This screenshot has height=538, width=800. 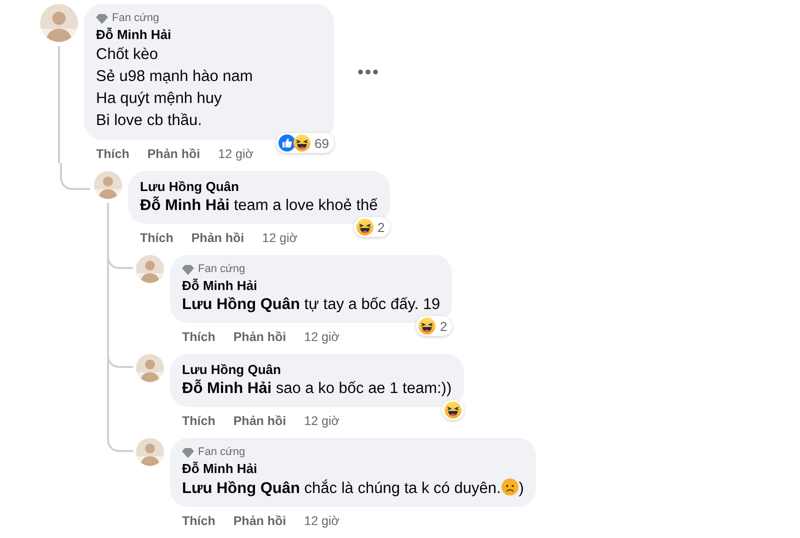 What do you see at coordinates (75, 176) in the screenshot?
I see `thread-line` at bounding box center [75, 176].